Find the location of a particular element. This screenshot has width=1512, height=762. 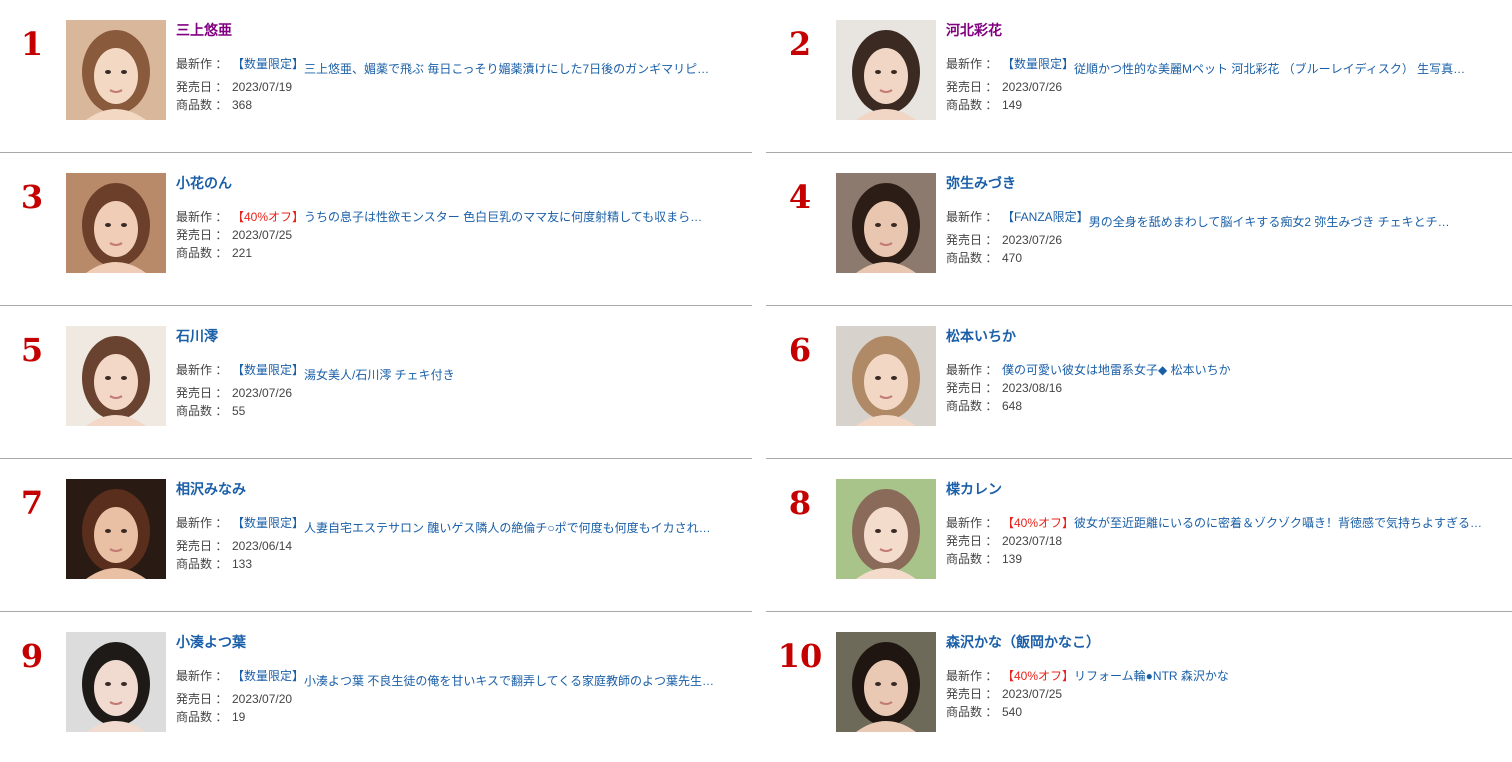

actress-name-link: 松本いちか is located at coordinates (1226, 336).